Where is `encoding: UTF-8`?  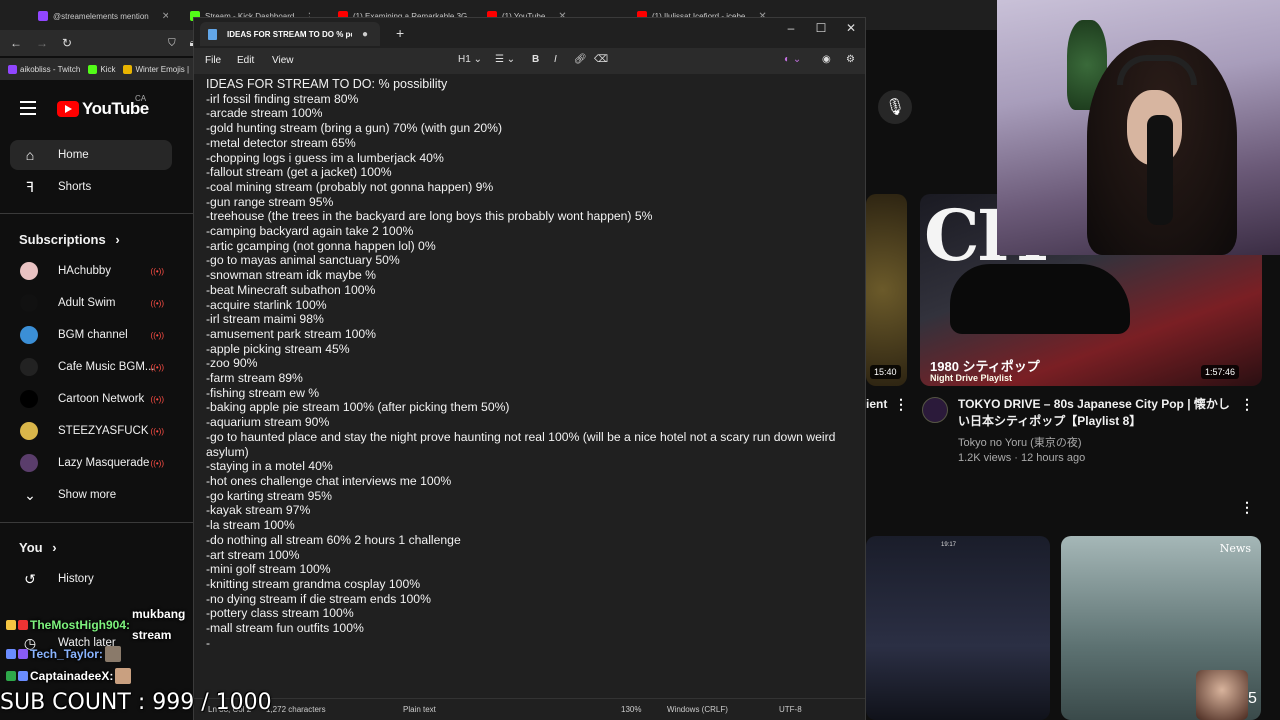 encoding: UTF-8 is located at coordinates (790, 709).